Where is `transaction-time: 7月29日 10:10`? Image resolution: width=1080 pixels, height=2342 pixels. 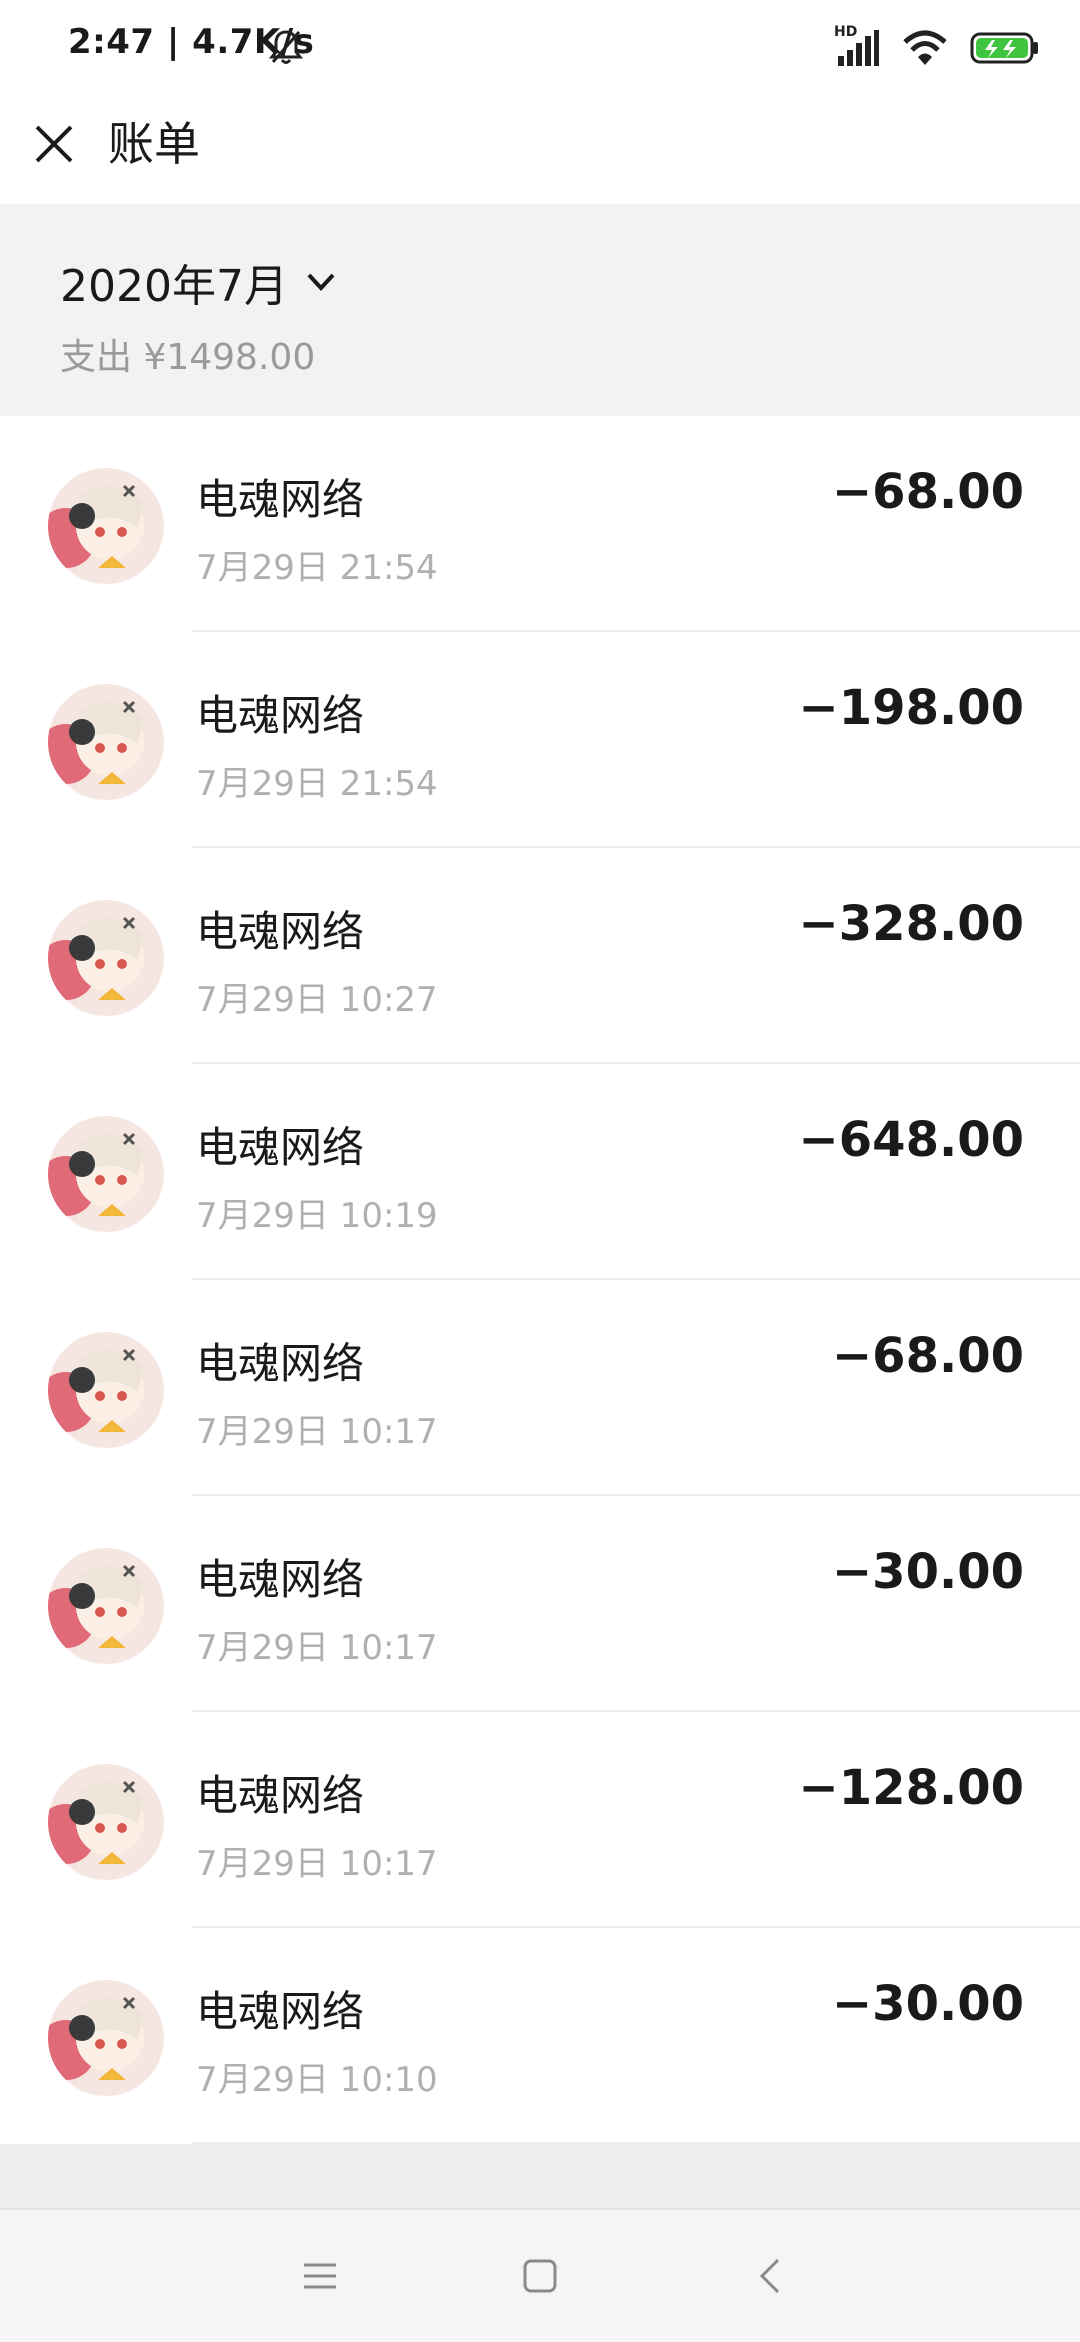 transaction-time: 7月29日 10:10 is located at coordinates (317, 2080).